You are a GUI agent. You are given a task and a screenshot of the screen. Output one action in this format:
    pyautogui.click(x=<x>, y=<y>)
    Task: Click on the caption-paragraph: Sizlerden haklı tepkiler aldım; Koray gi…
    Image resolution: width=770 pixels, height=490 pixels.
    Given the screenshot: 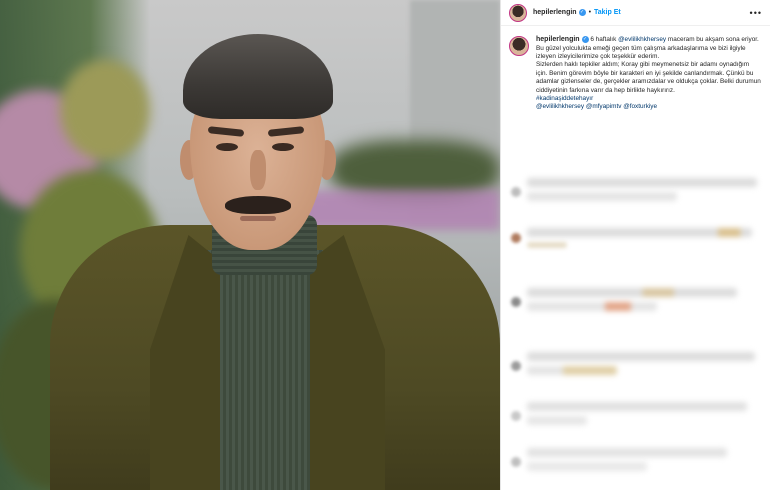 What is the action you would take?
    pyautogui.click(x=648, y=77)
    